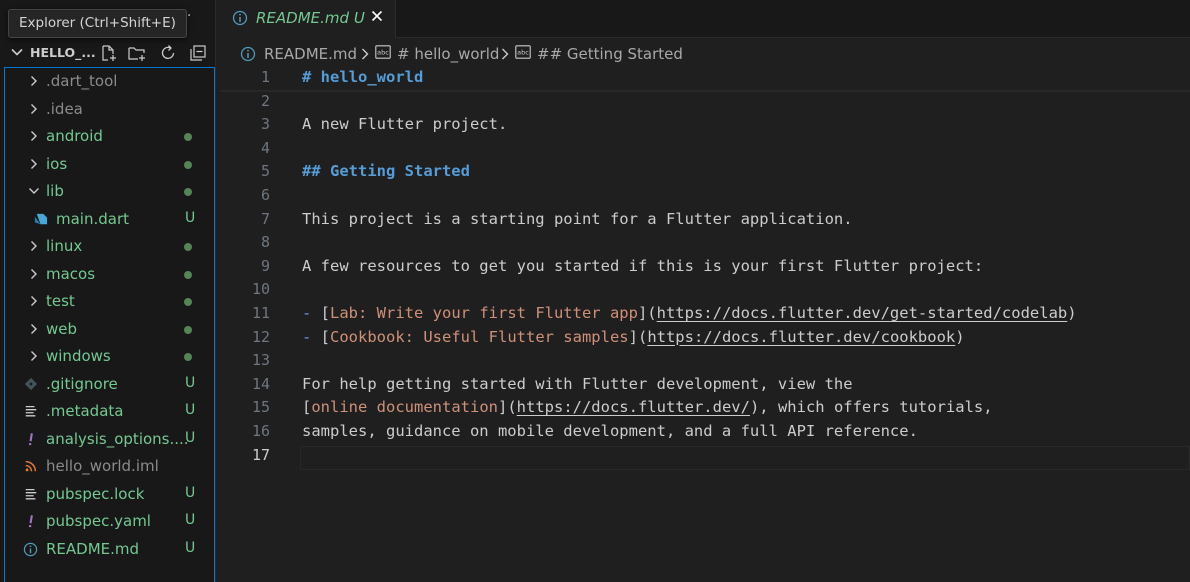 This screenshot has height=582, width=1190. I want to click on markdown-link-url: https://docs.flutter.dev/, so click(633, 407).